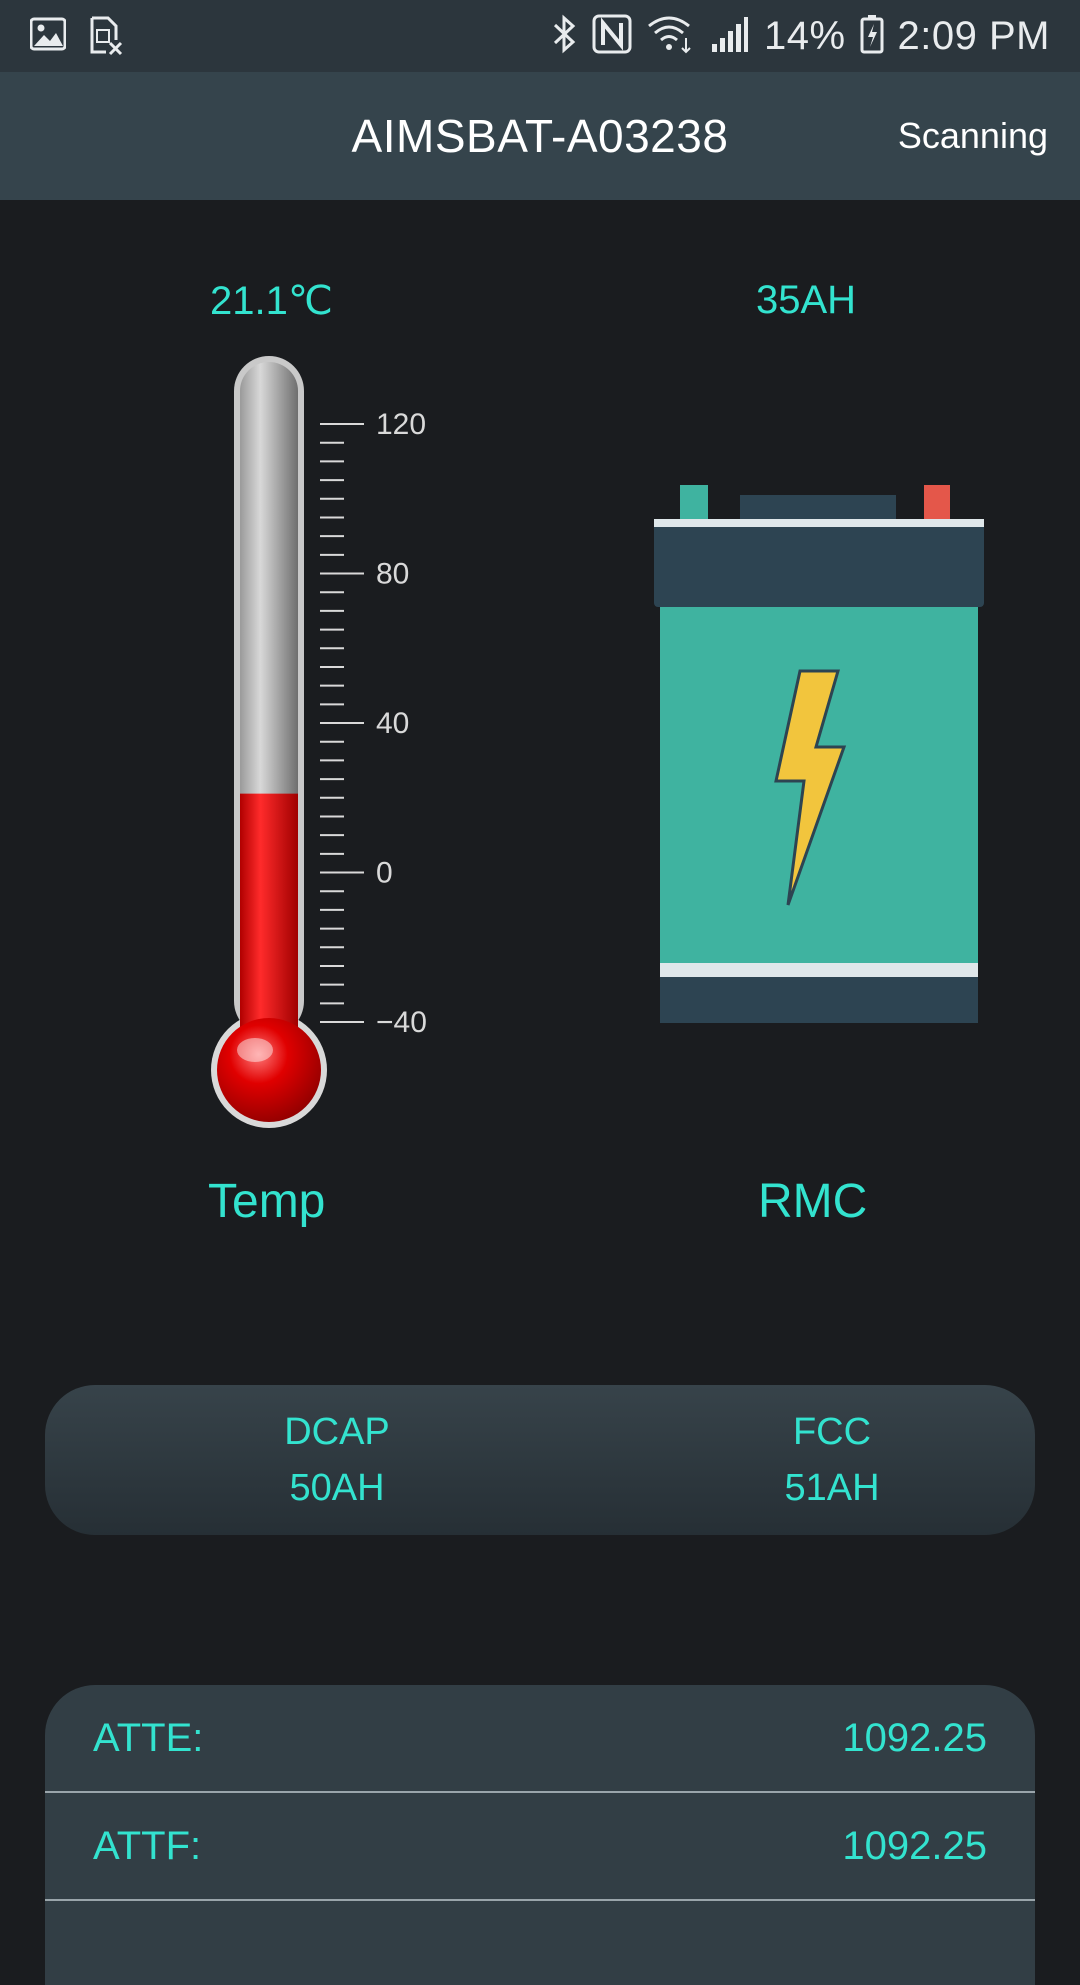 The image size is (1080, 1985). I want to click on image-icon, so click(48, 38).